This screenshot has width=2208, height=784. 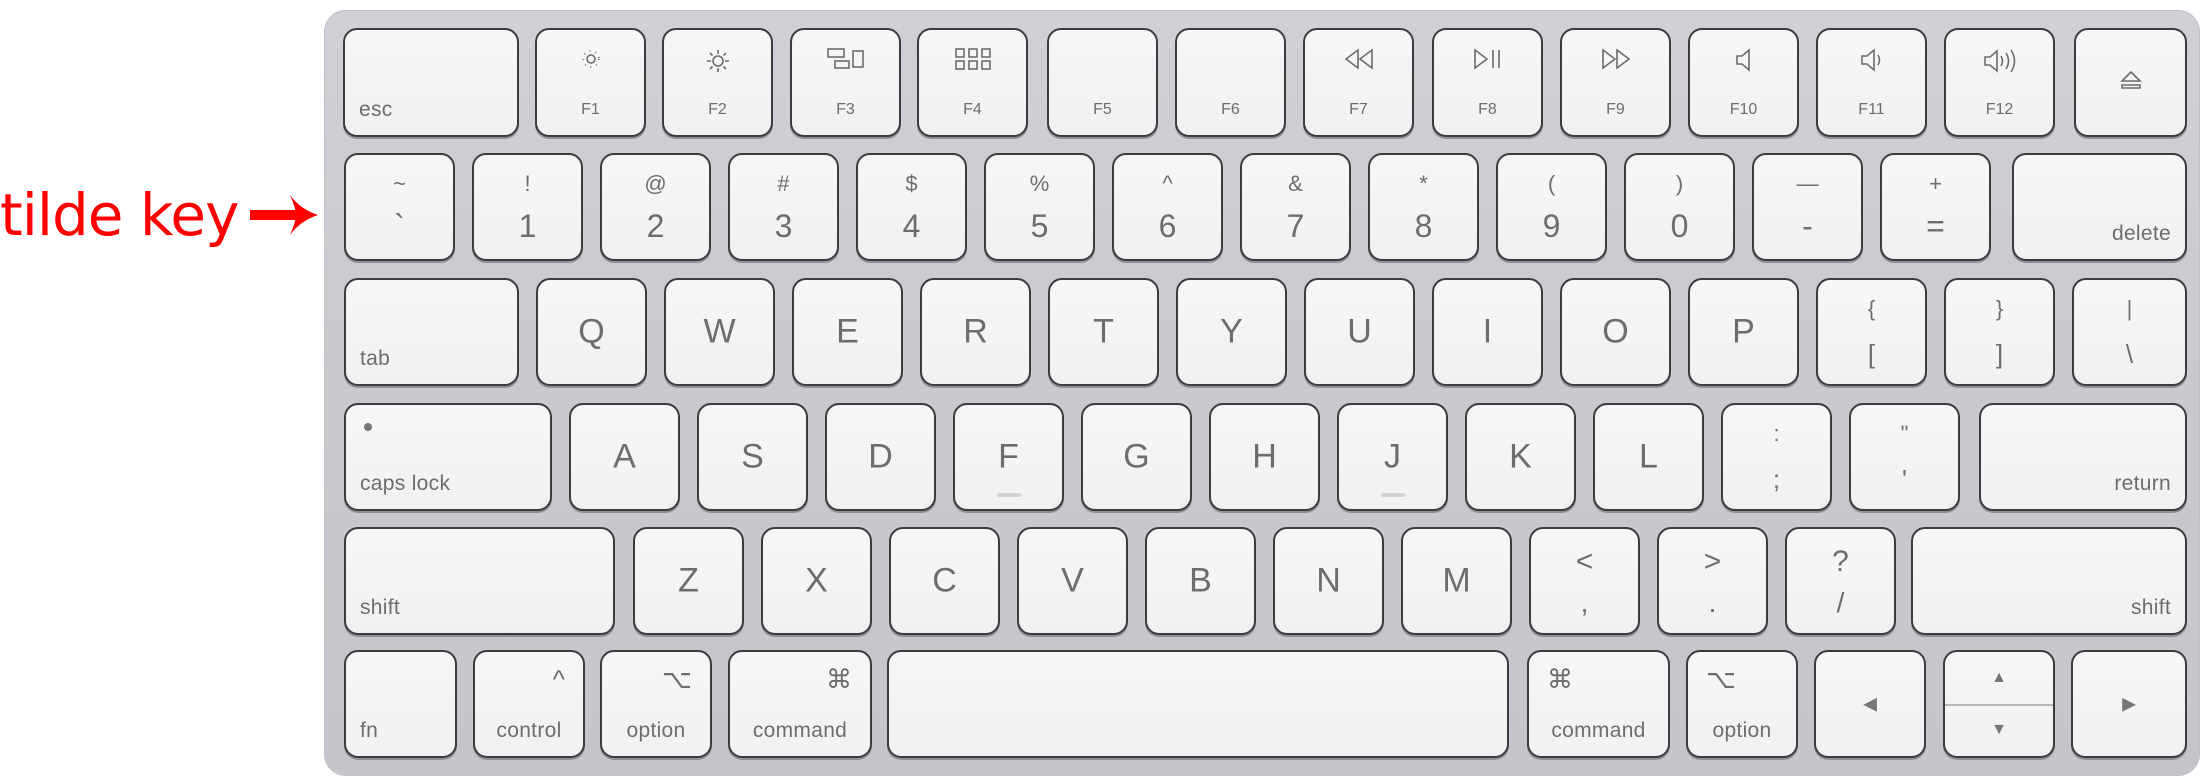 I want to click on key-d: D, so click(x=880, y=457).